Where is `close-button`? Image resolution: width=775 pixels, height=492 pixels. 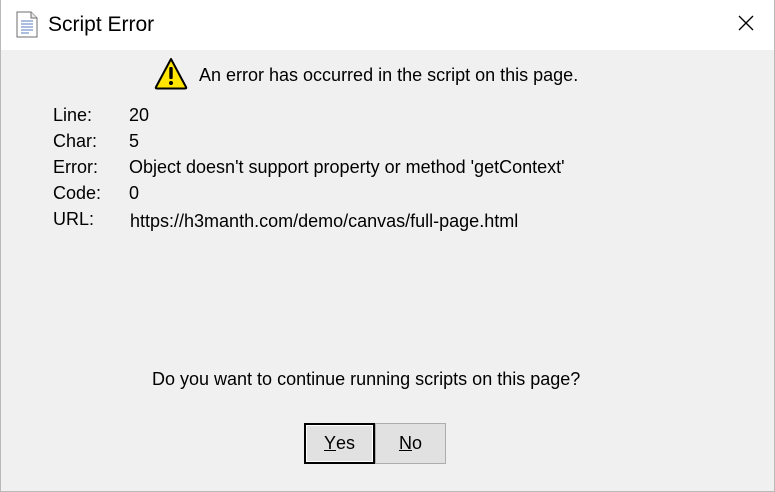
close-button is located at coordinates (745, 25).